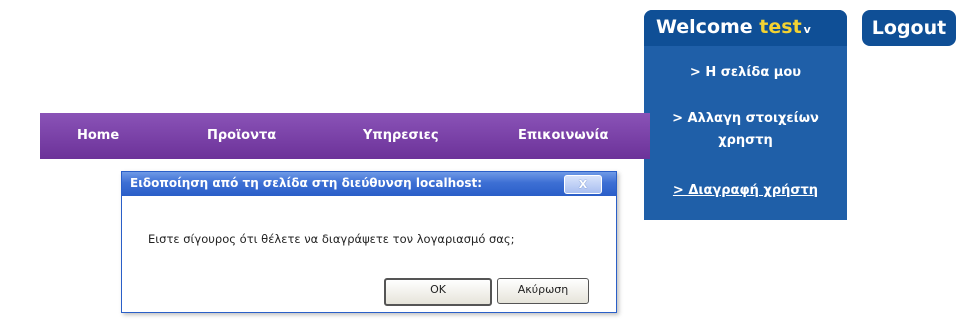 Image resolution: width=965 pixels, height=324 pixels. What do you see at coordinates (745, 141) in the screenshot?
I see `menu-item-edit-user-line2: χρηστη` at bounding box center [745, 141].